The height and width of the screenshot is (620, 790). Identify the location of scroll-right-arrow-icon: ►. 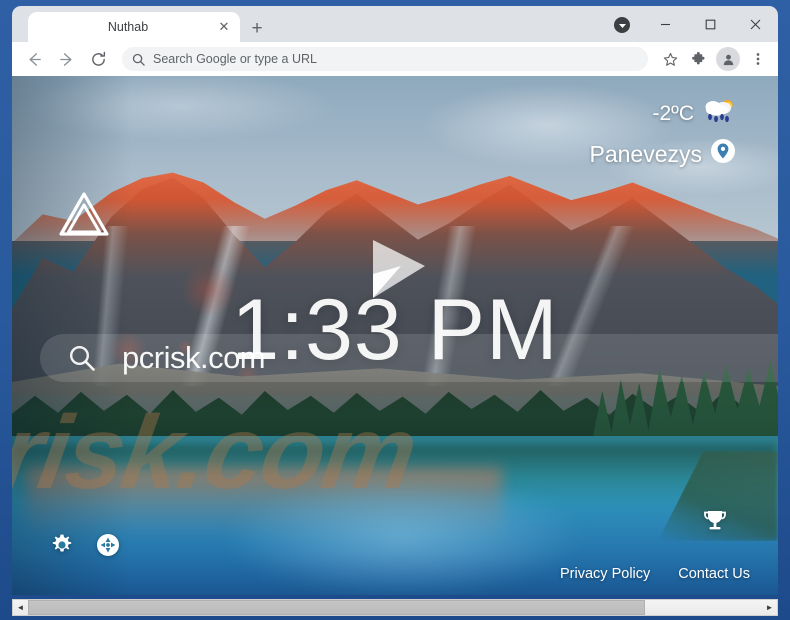
(769, 607).